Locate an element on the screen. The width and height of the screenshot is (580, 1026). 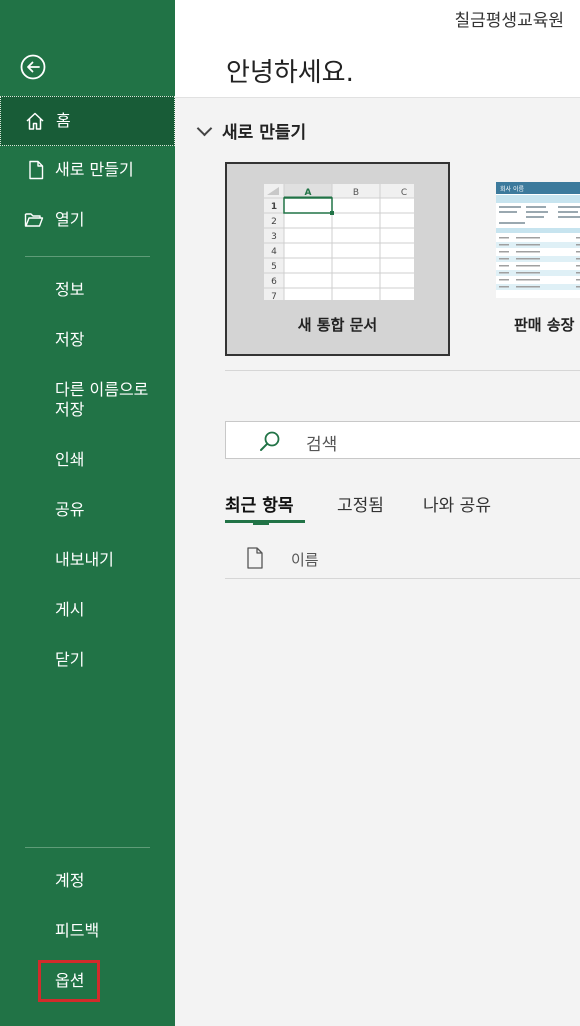
row-header: 1 is located at coordinates (274, 207).